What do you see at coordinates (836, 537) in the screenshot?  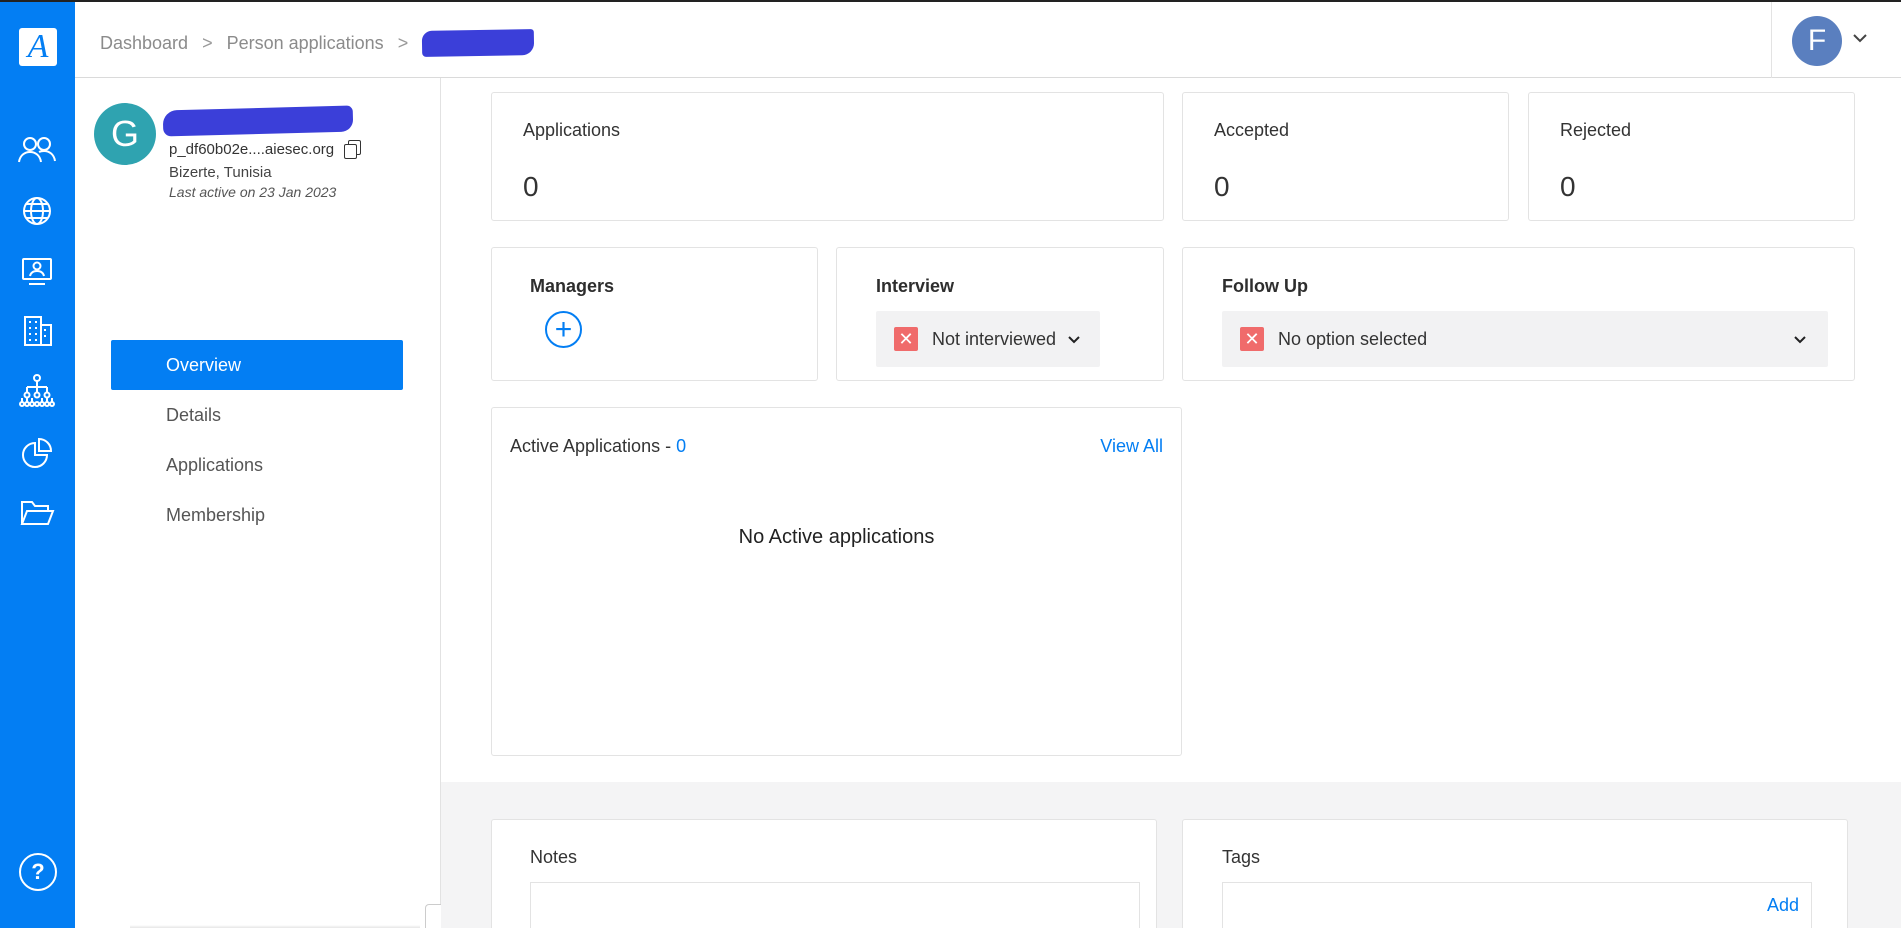 I see `empty-state-text: No Active applications` at bounding box center [836, 537].